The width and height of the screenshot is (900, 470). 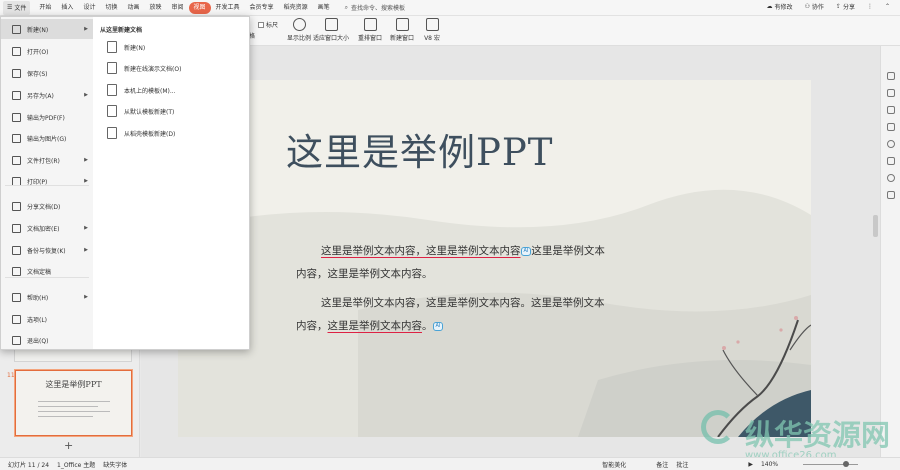 What do you see at coordinates (47, 228) in the screenshot?
I see `file-menu-item-9: 文档加密(E) ▶` at bounding box center [47, 228].